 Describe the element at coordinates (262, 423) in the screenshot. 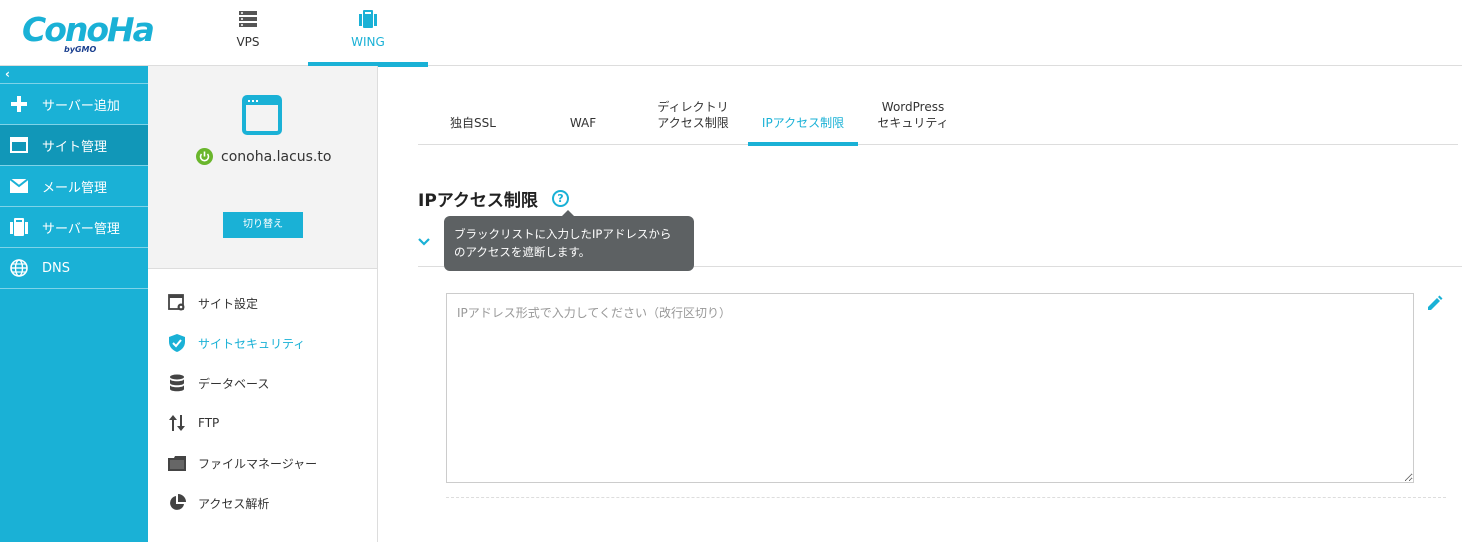

I see `menu-item-ftp: FTP` at that location.